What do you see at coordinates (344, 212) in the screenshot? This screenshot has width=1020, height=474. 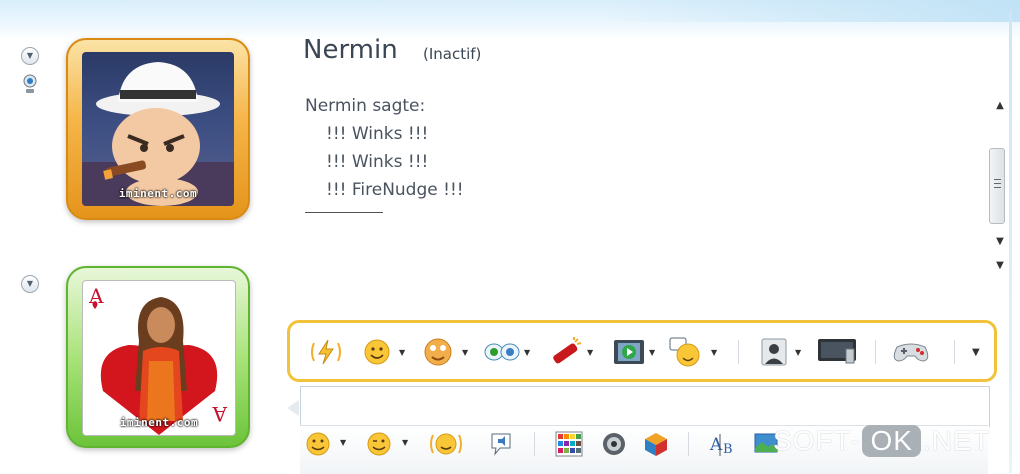 I see `message-separator` at bounding box center [344, 212].